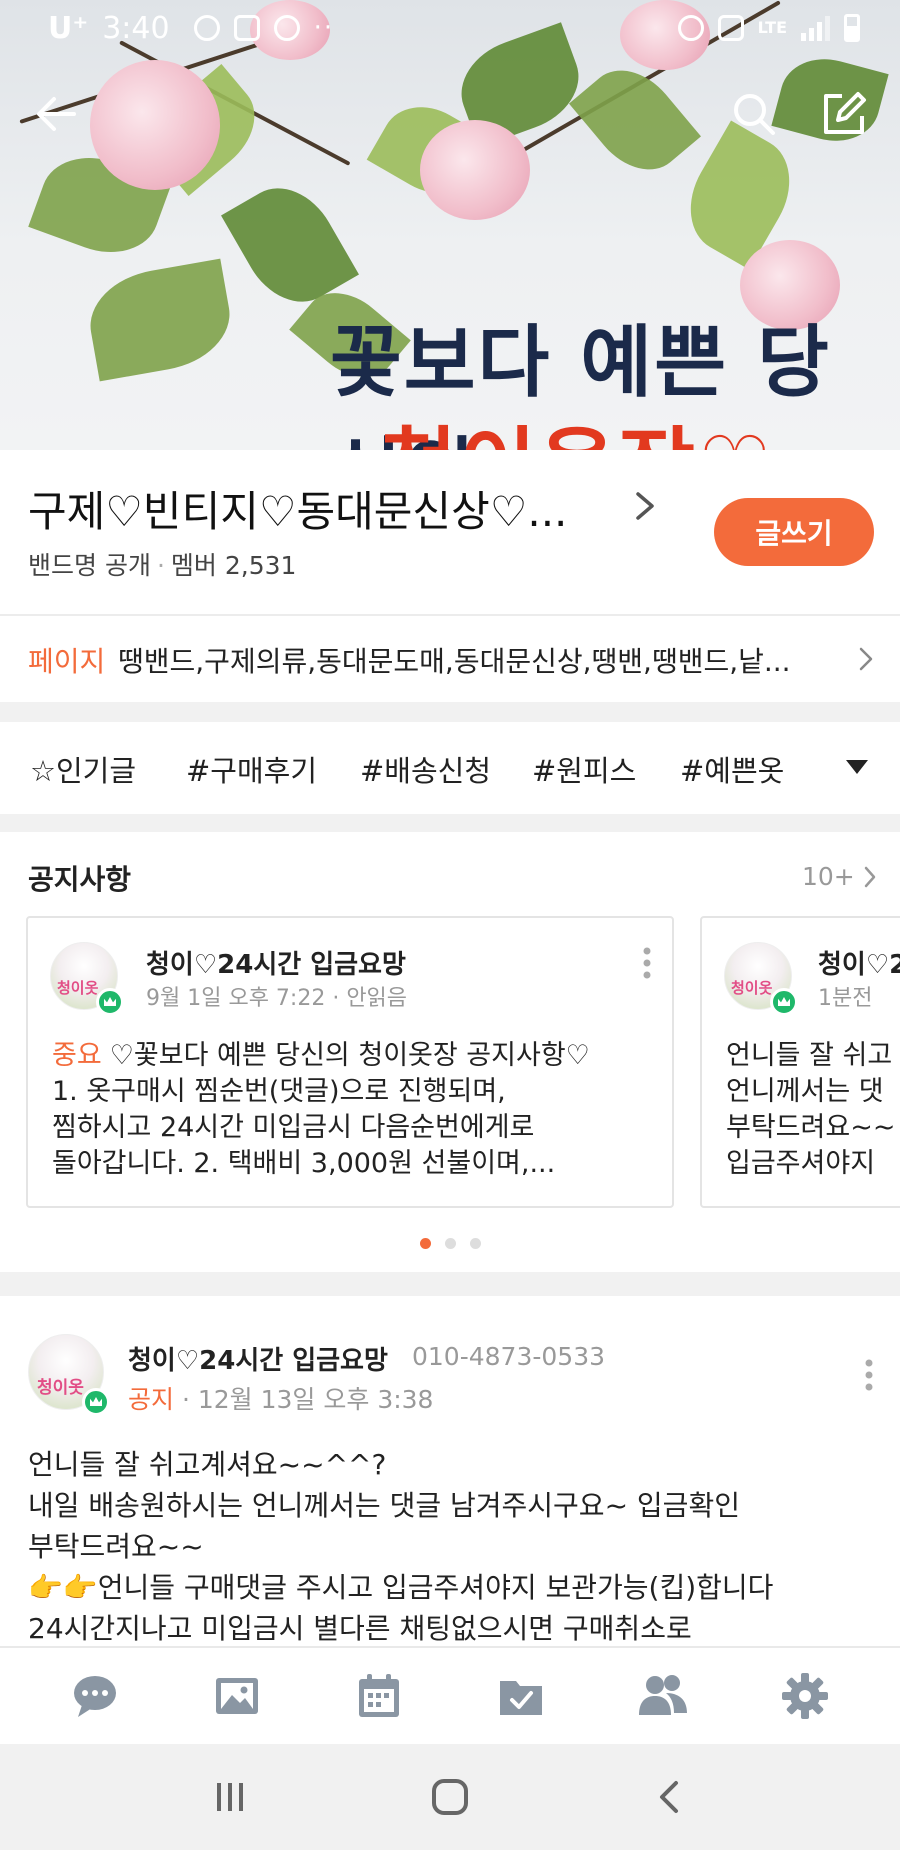 Image resolution: width=900 pixels, height=1850 pixels. I want to click on member-count: 멤버 2,531, so click(234, 565).